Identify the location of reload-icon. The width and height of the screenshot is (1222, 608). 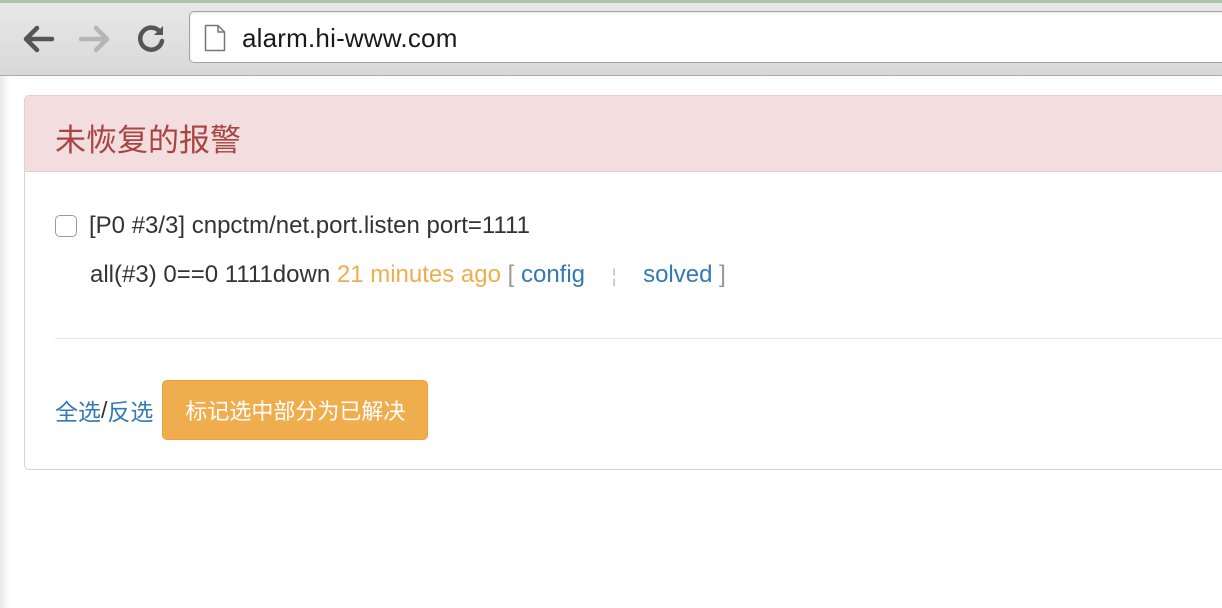
(151, 38).